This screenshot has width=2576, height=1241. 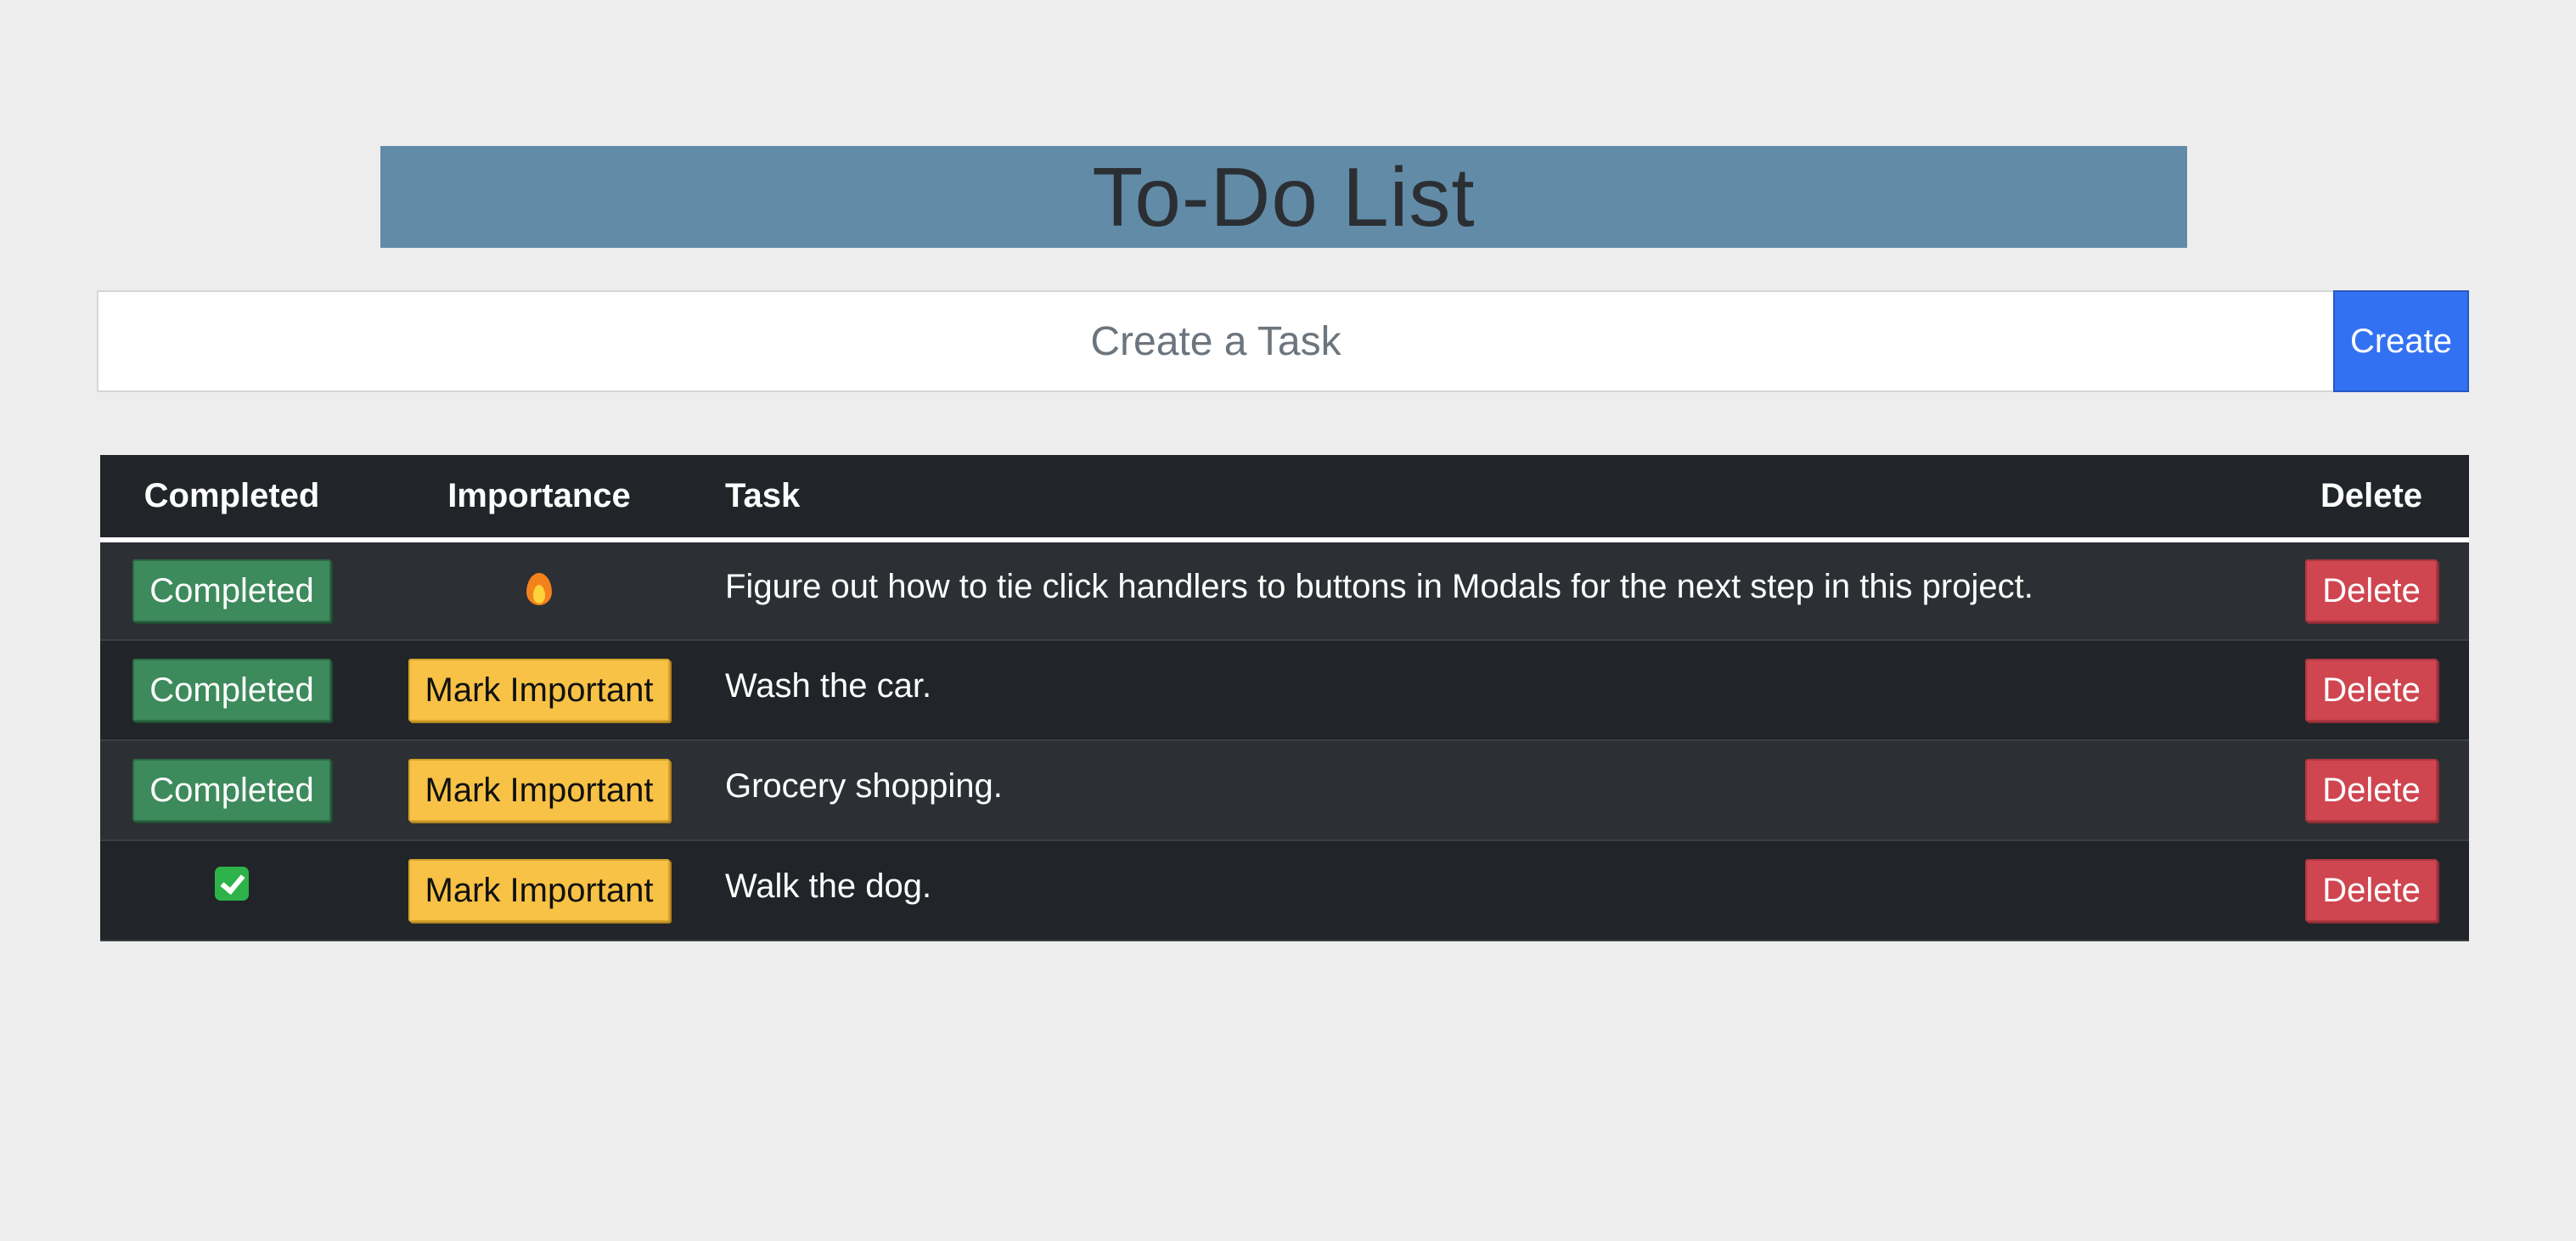 What do you see at coordinates (828, 685) in the screenshot?
I see `task-text: Wash the car.` at bounding box center [828, 685].